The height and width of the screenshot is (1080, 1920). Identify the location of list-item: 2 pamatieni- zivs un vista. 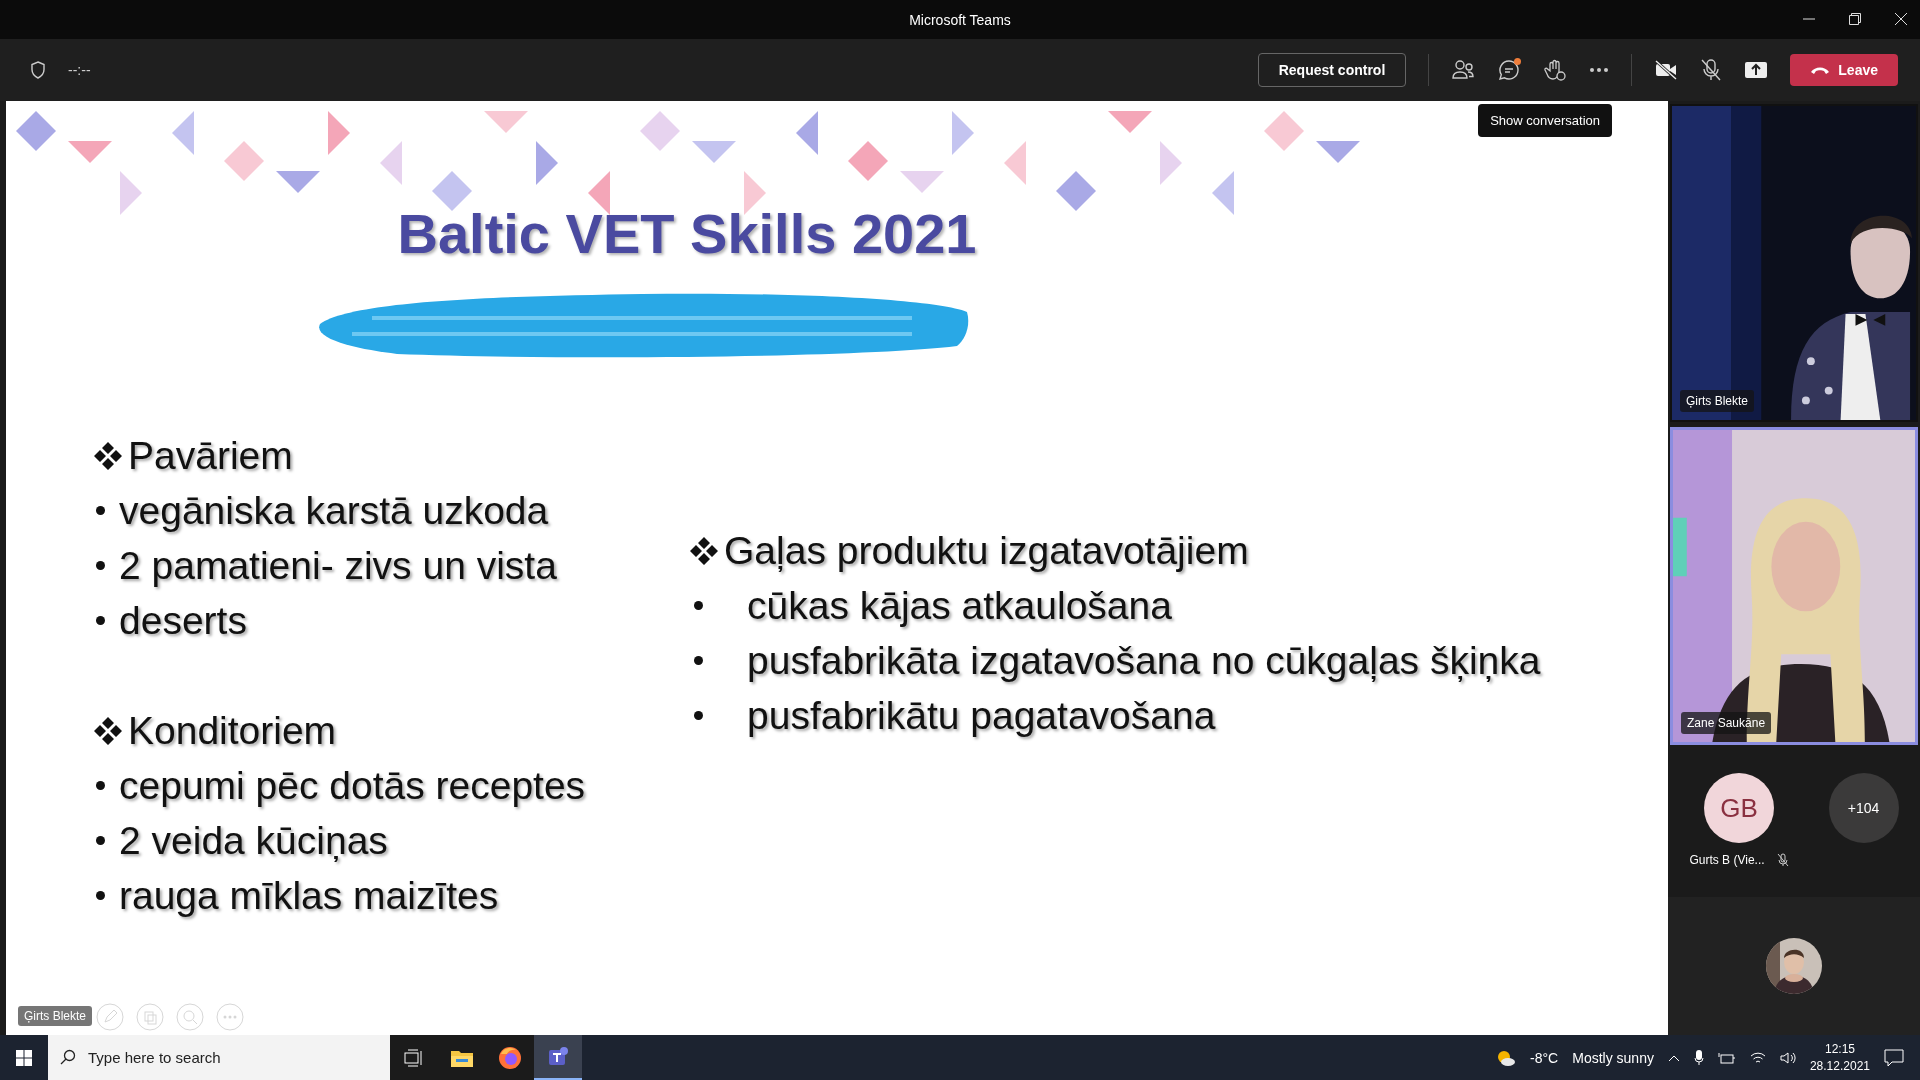
(338, 565).